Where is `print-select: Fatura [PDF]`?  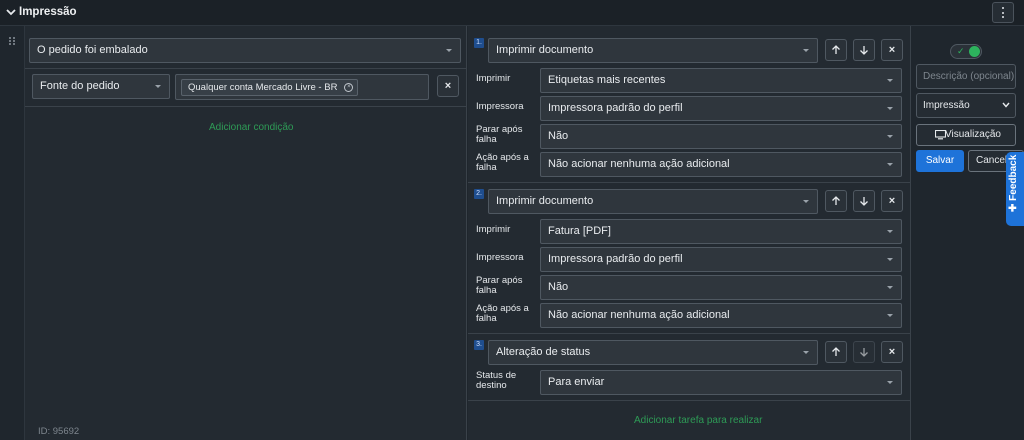
print-select: Fatura [PDF] is located at coordinates (721, 231).